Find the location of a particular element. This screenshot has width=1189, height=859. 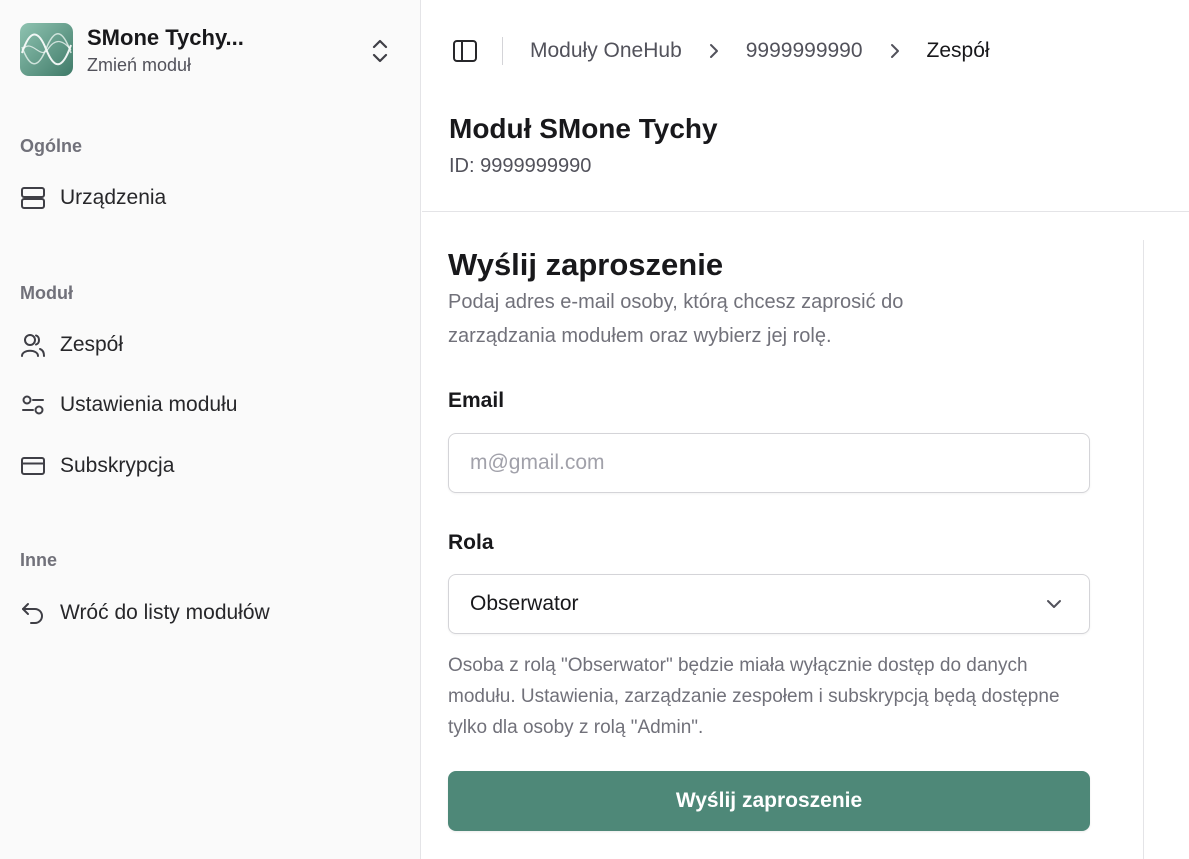

page-title: Moduł SMone Tychy is located at coordinates (583, 128).